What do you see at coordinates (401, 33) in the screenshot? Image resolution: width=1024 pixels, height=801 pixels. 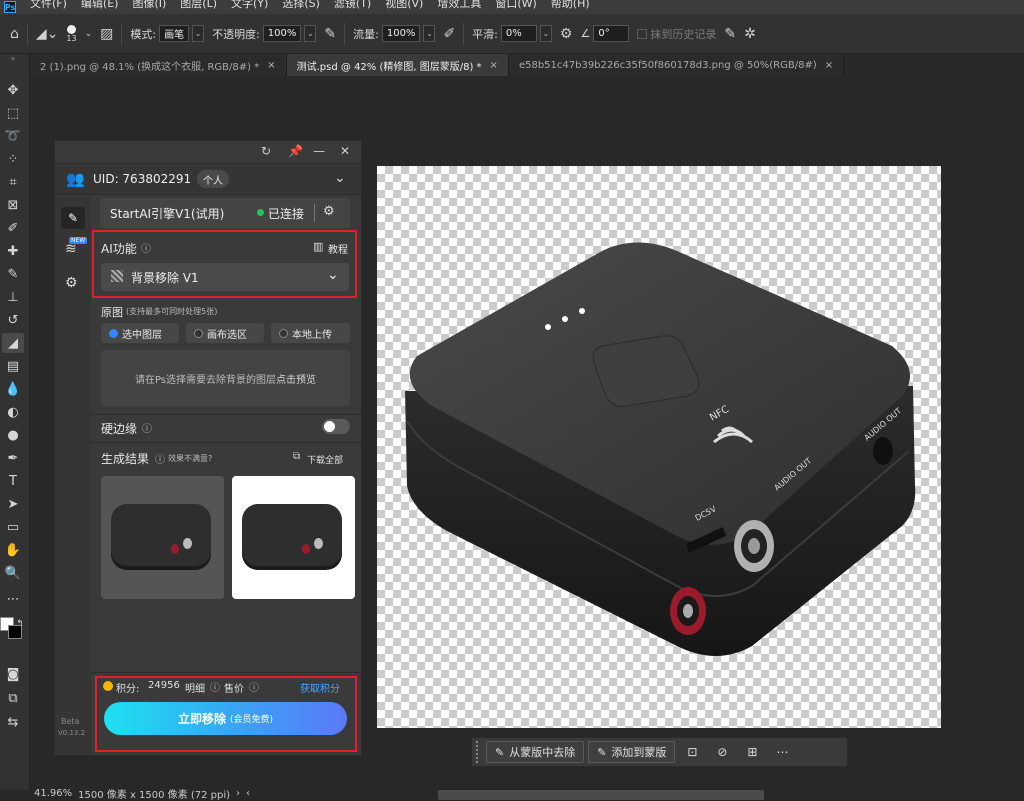 I see `flow-input: 100%` at bounding box center [401, 33].